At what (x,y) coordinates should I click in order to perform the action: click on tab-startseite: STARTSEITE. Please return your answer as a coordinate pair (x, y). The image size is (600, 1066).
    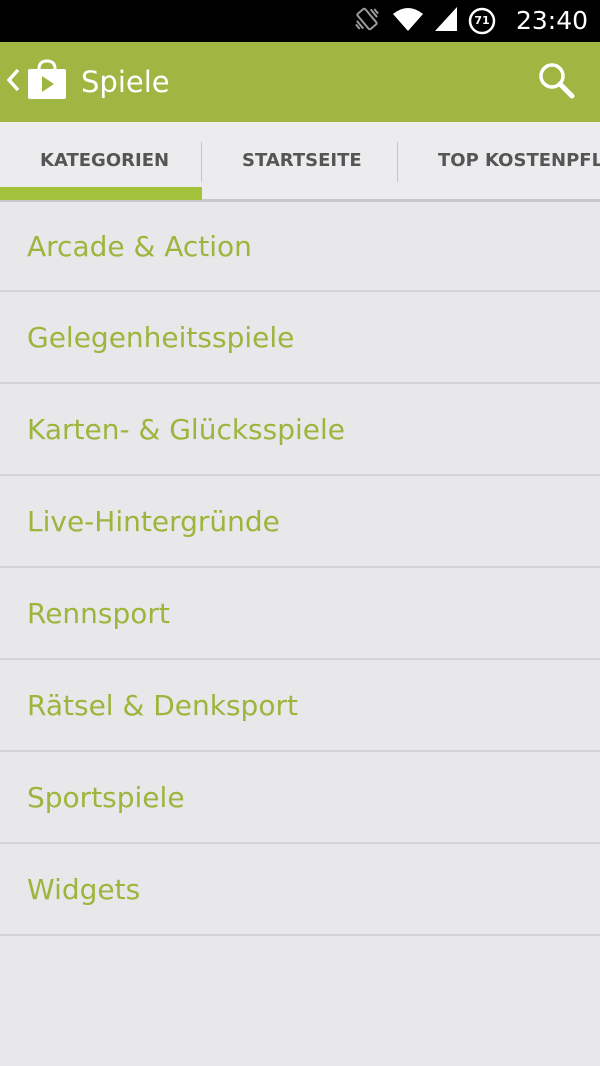
    Looking at the image, I should click on (302, 160).